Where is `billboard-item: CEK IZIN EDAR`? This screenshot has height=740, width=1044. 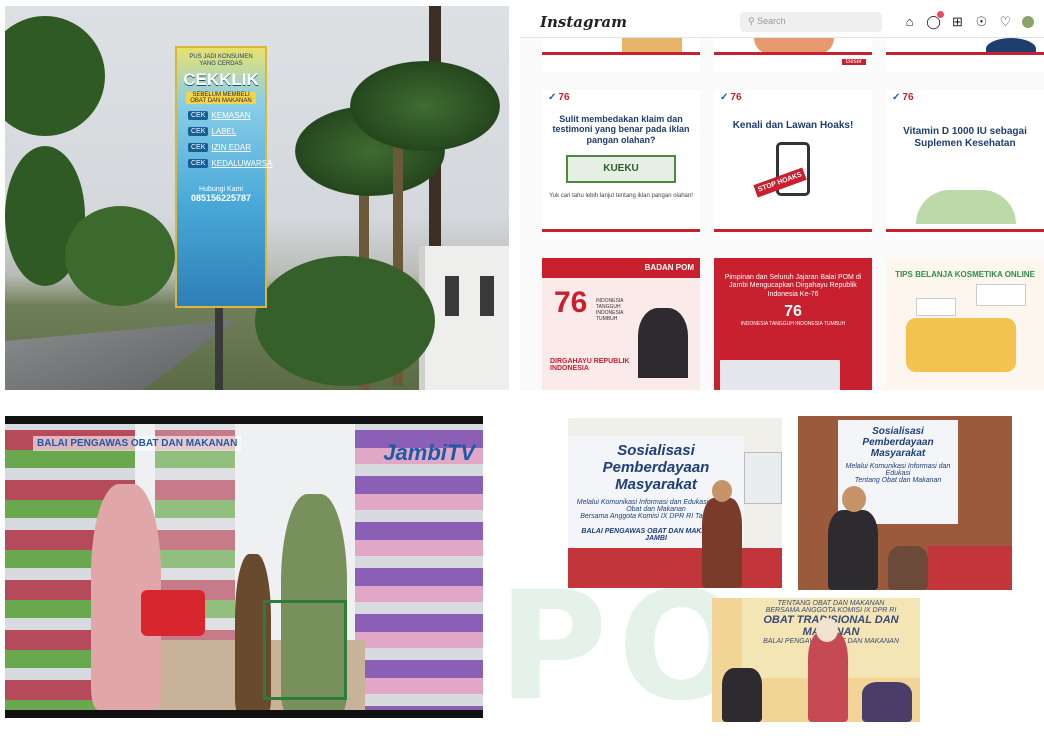 billboard-item: CEK IZIN EDAR is located at coordinates (224, 148).